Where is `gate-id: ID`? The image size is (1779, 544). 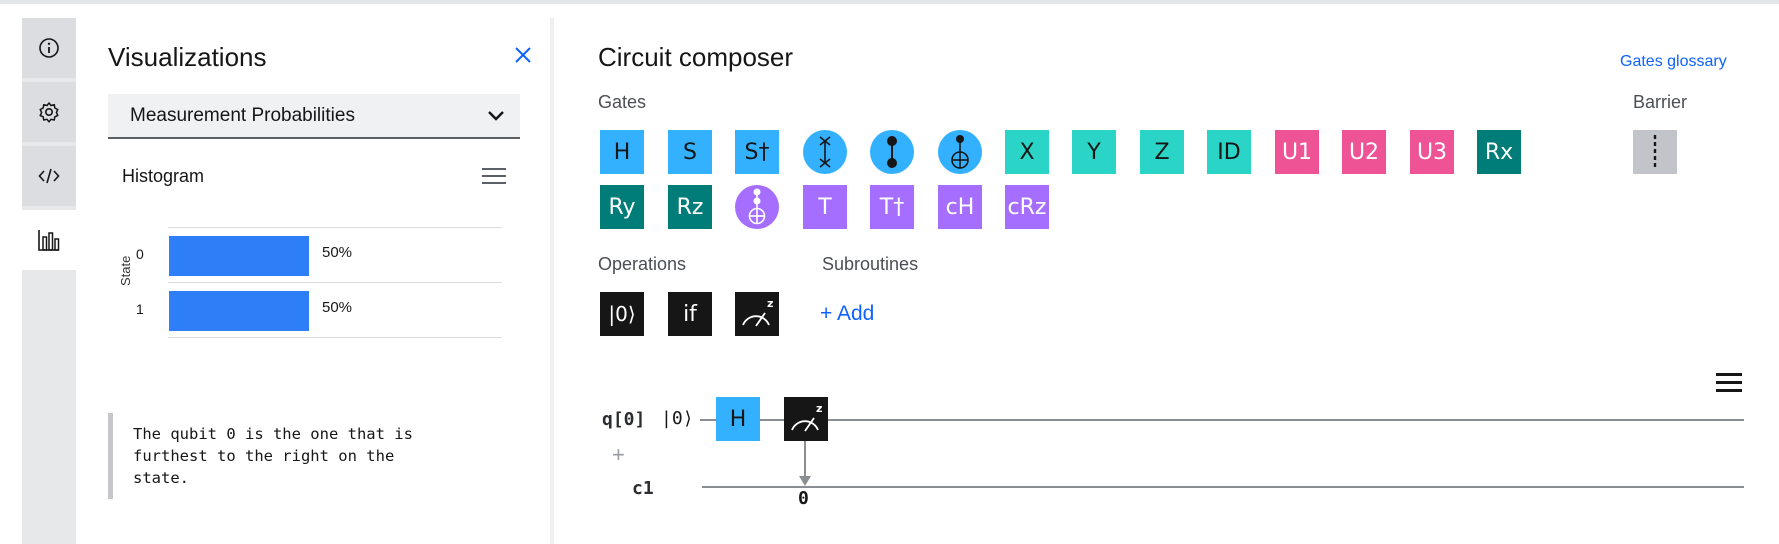
gate-id: ID is located at coordinates (1229, 152).